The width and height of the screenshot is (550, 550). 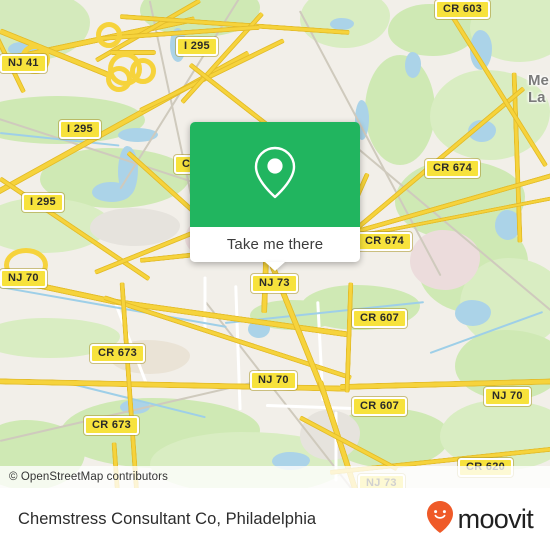 I want to click on highway-shield: NJ 41, so click(x=23, y=63).